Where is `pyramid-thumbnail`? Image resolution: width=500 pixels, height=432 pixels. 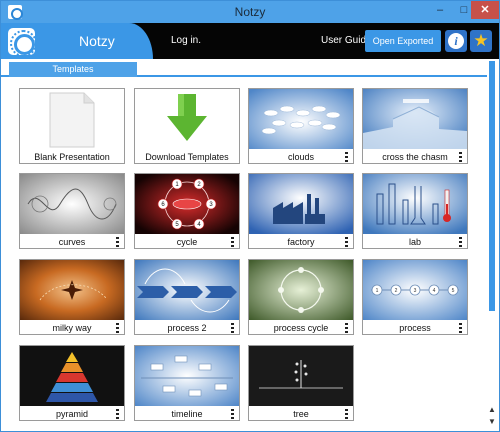 pyramid-thumbnail is located at coordinates (72, 376).